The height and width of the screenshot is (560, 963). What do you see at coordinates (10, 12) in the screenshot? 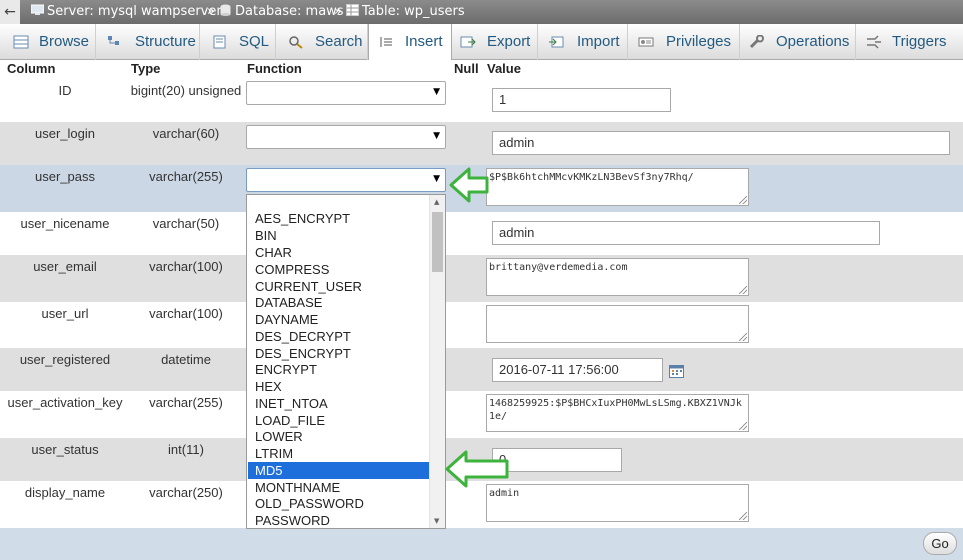
I see `back-arrow-icon: ←` at bounding box center [10, 12].